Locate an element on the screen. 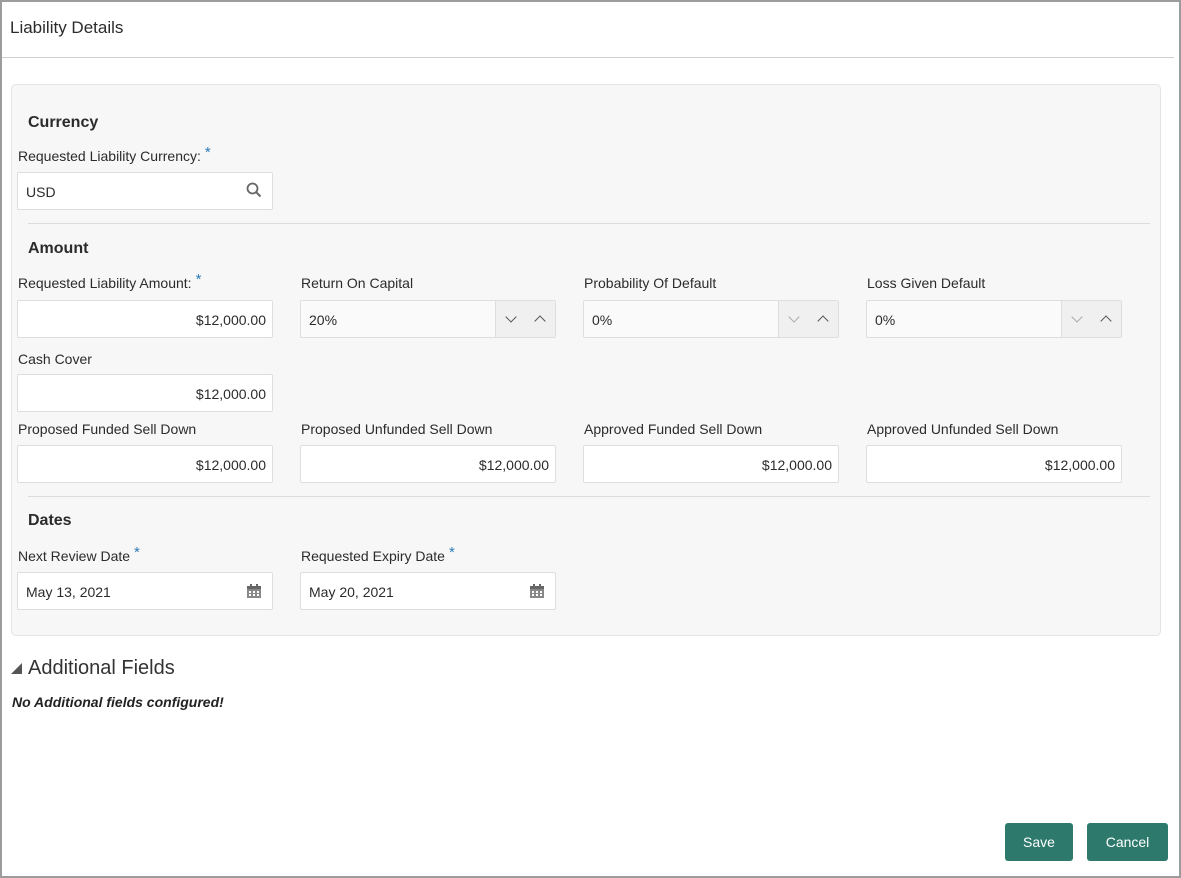  proposed-unfunded-input: $12,000.00 is located at coordinates (428, 464).